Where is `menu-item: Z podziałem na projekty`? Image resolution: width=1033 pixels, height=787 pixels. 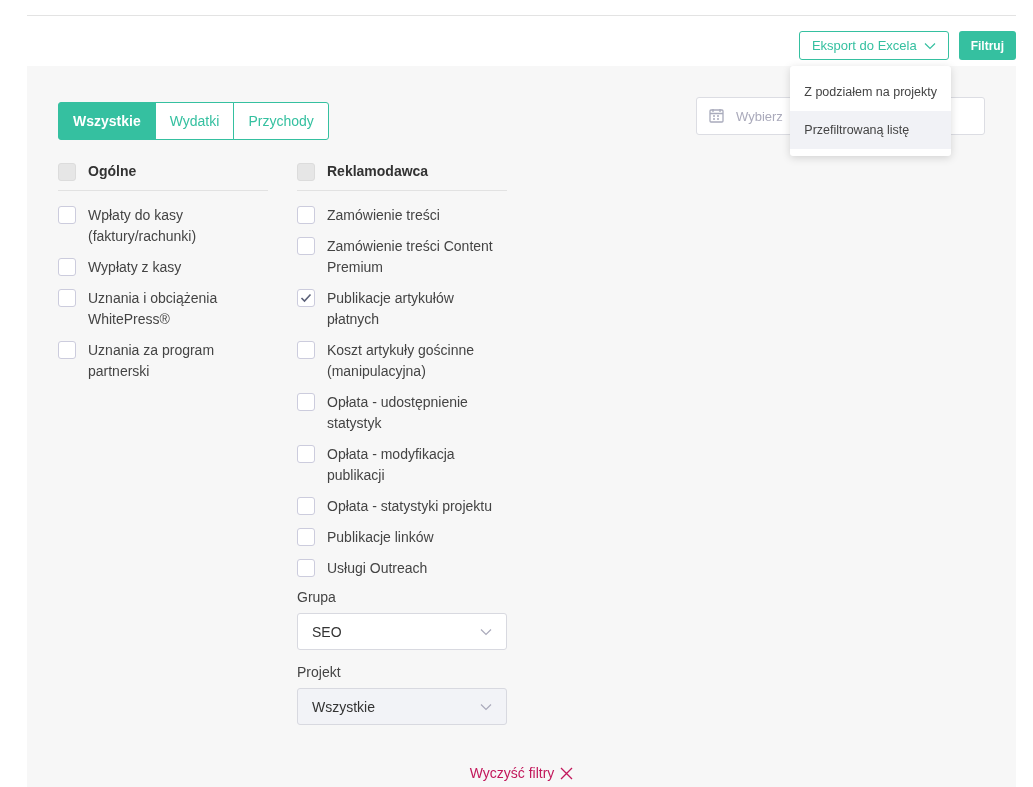 menu-item: Z podziałem na projekty is located at coordinates (870, 92).